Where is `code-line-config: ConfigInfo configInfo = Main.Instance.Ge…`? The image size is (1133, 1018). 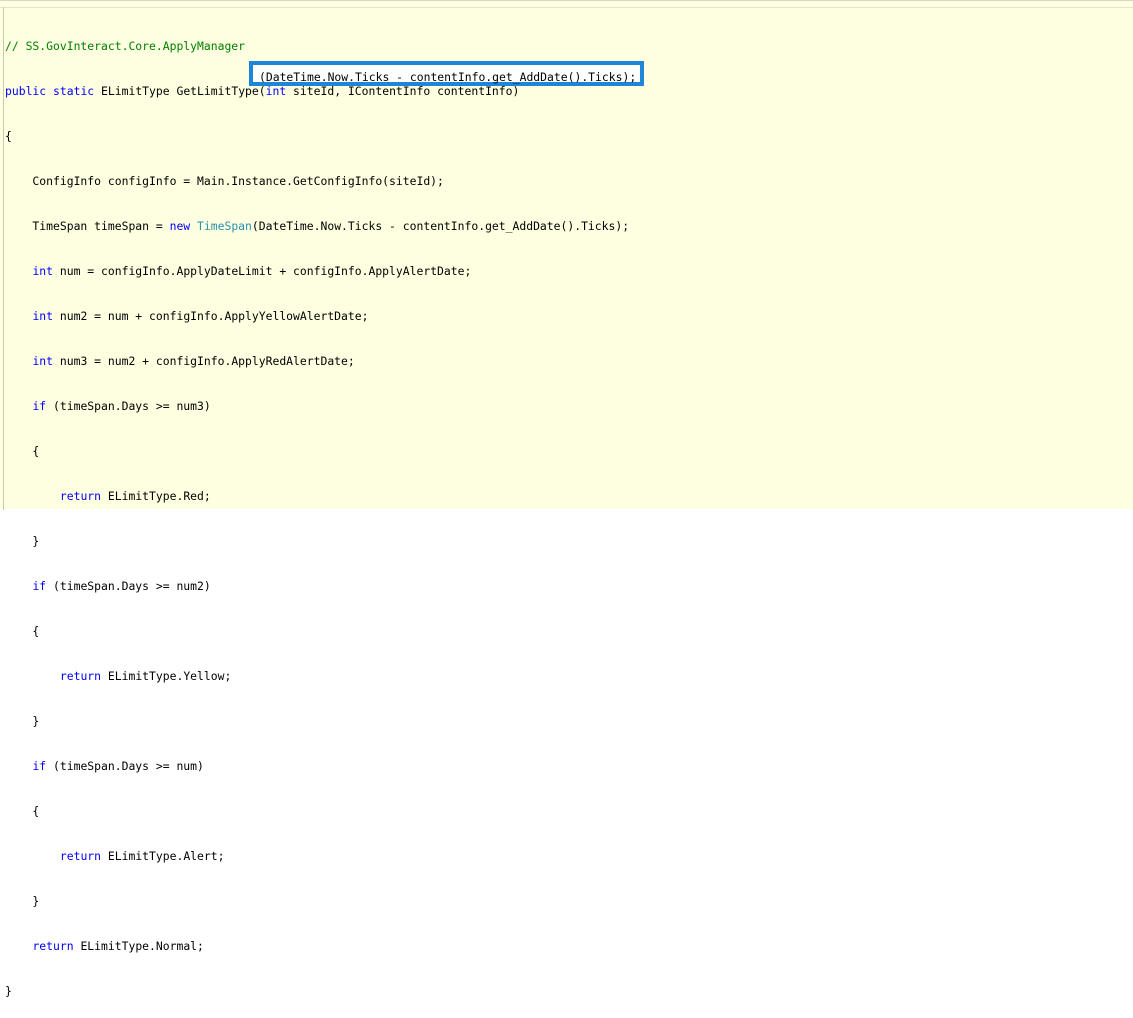 code-line-config: ConfigInfo configInfo = Main.Instance.Ge… is located at coordinates (317, 181).